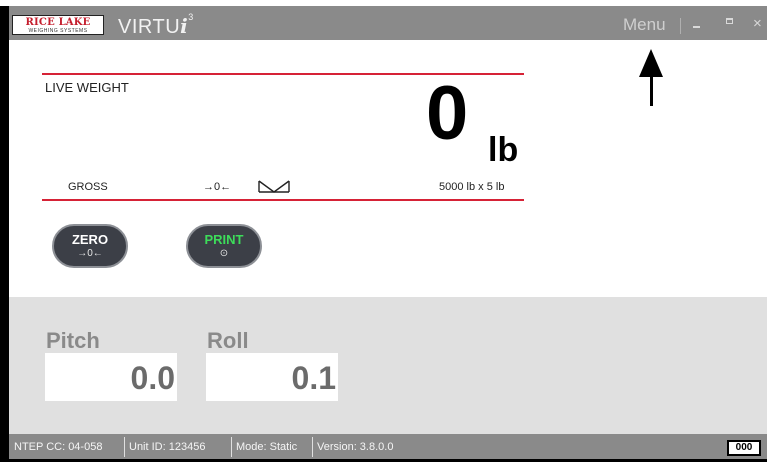 The image size is (767, 462). Describe the element at coordinates (744, 448) in the screenshot. I see `status-indicator-badge: 000` at that location.